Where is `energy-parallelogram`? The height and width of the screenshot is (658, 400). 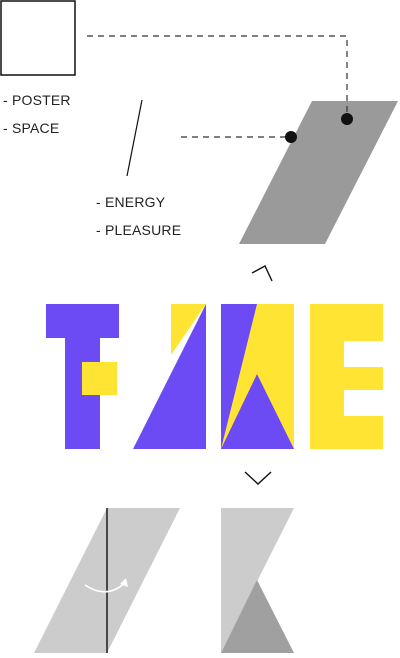 energy-parallelogram is located at coordinates (318, 172).